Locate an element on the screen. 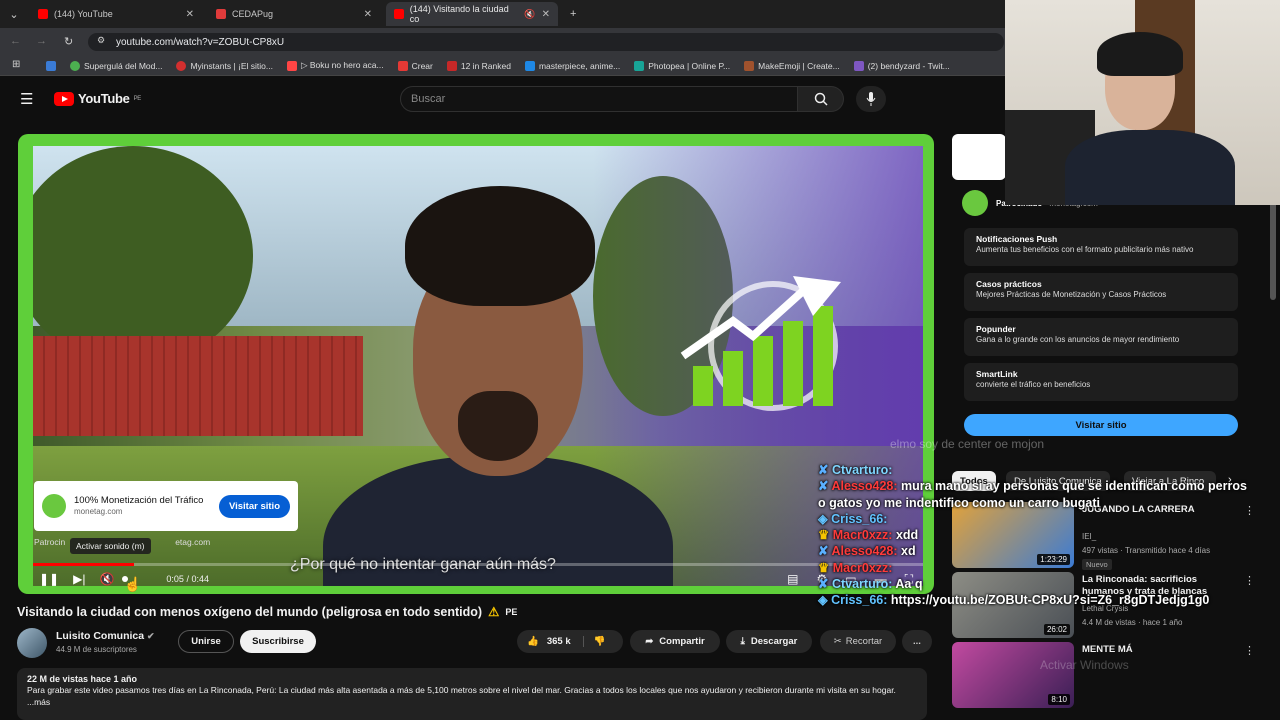 This screenshot has height=720, width=1280. url-text: youtube.com/watch?v=ZOBUt-CP8xU is located at coordinates (200, 42).